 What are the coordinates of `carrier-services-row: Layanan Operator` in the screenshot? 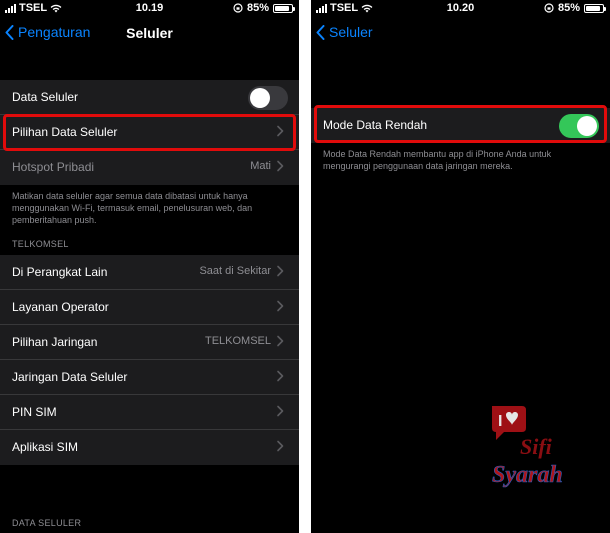 It's located at (149, 307).